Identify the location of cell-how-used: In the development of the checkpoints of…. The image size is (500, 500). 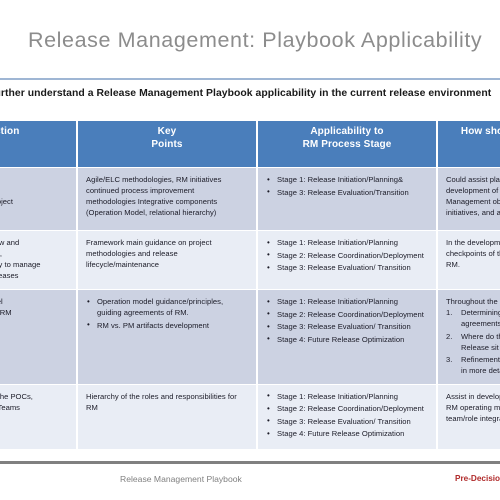
(469, 260).